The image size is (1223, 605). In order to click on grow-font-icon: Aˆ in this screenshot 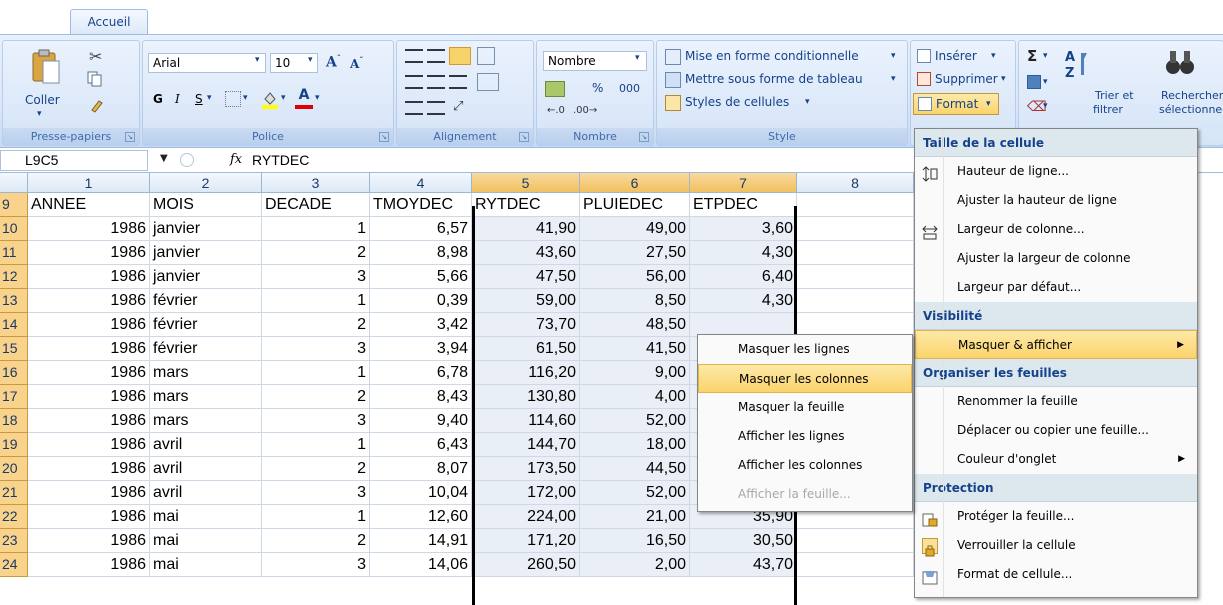, I will do `click(333, 62)`.